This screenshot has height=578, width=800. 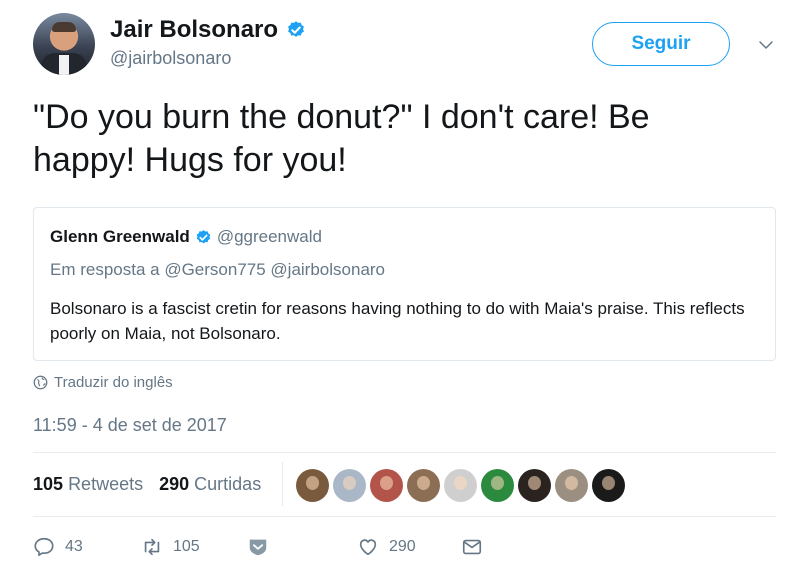 What do you see at coordinates (64, 65) in the screenshot?
I see `avatar-shirt` at bounding box center [64, 65].